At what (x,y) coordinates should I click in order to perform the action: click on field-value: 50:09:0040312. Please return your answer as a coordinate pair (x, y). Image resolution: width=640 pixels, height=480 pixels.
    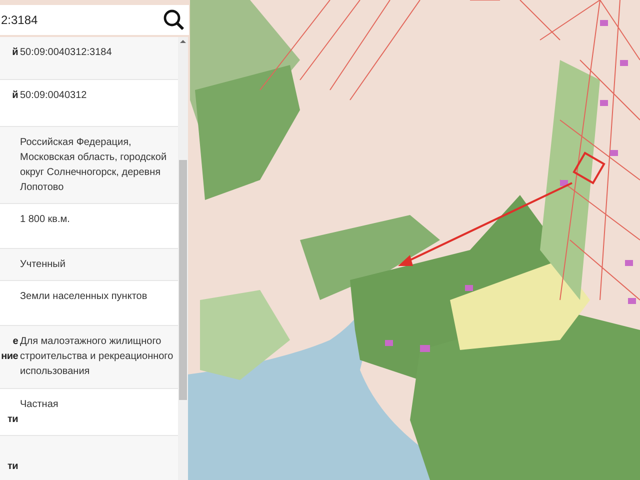
    Looking at the image, I should click on (53, 95).